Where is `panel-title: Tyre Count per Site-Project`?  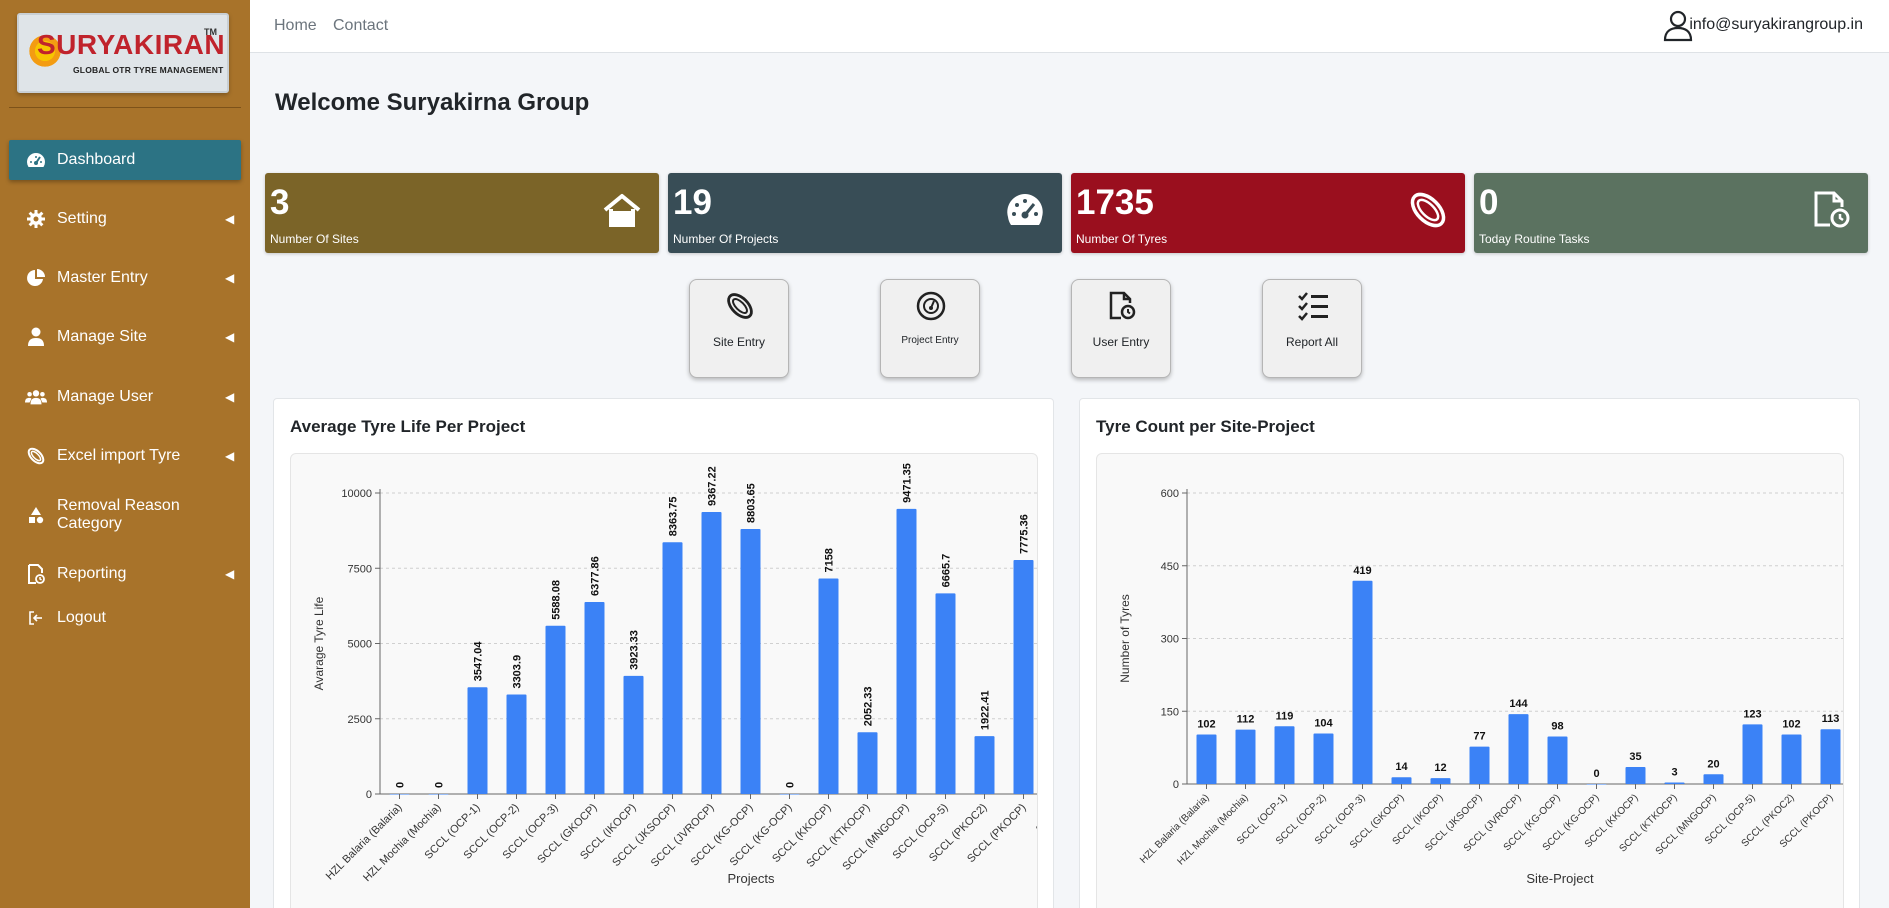
panel-title: Tyre Count per Site-Project is located at coordinates (1205, 426).